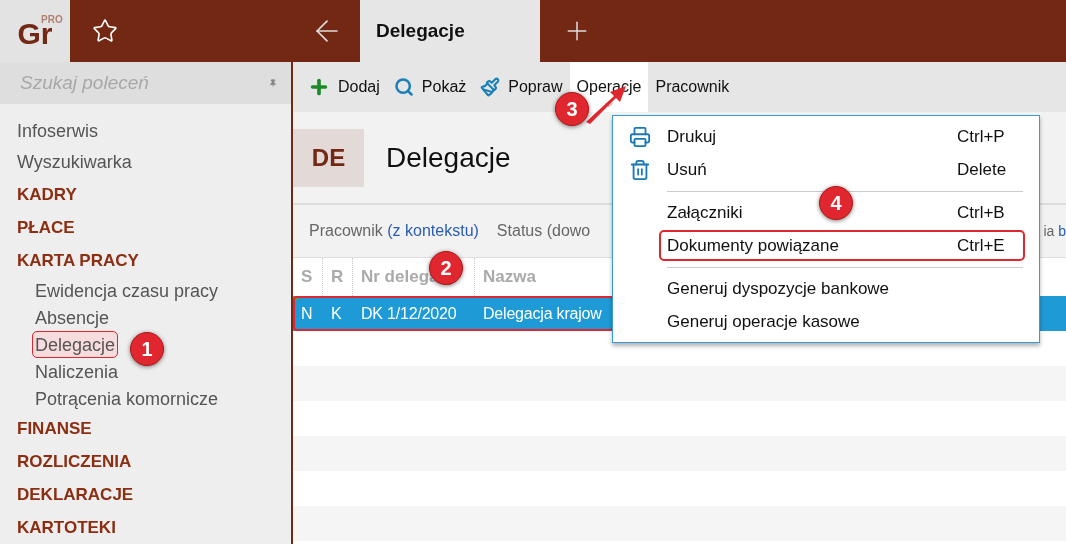  I want to click on printer-icon, so click(640, 136).